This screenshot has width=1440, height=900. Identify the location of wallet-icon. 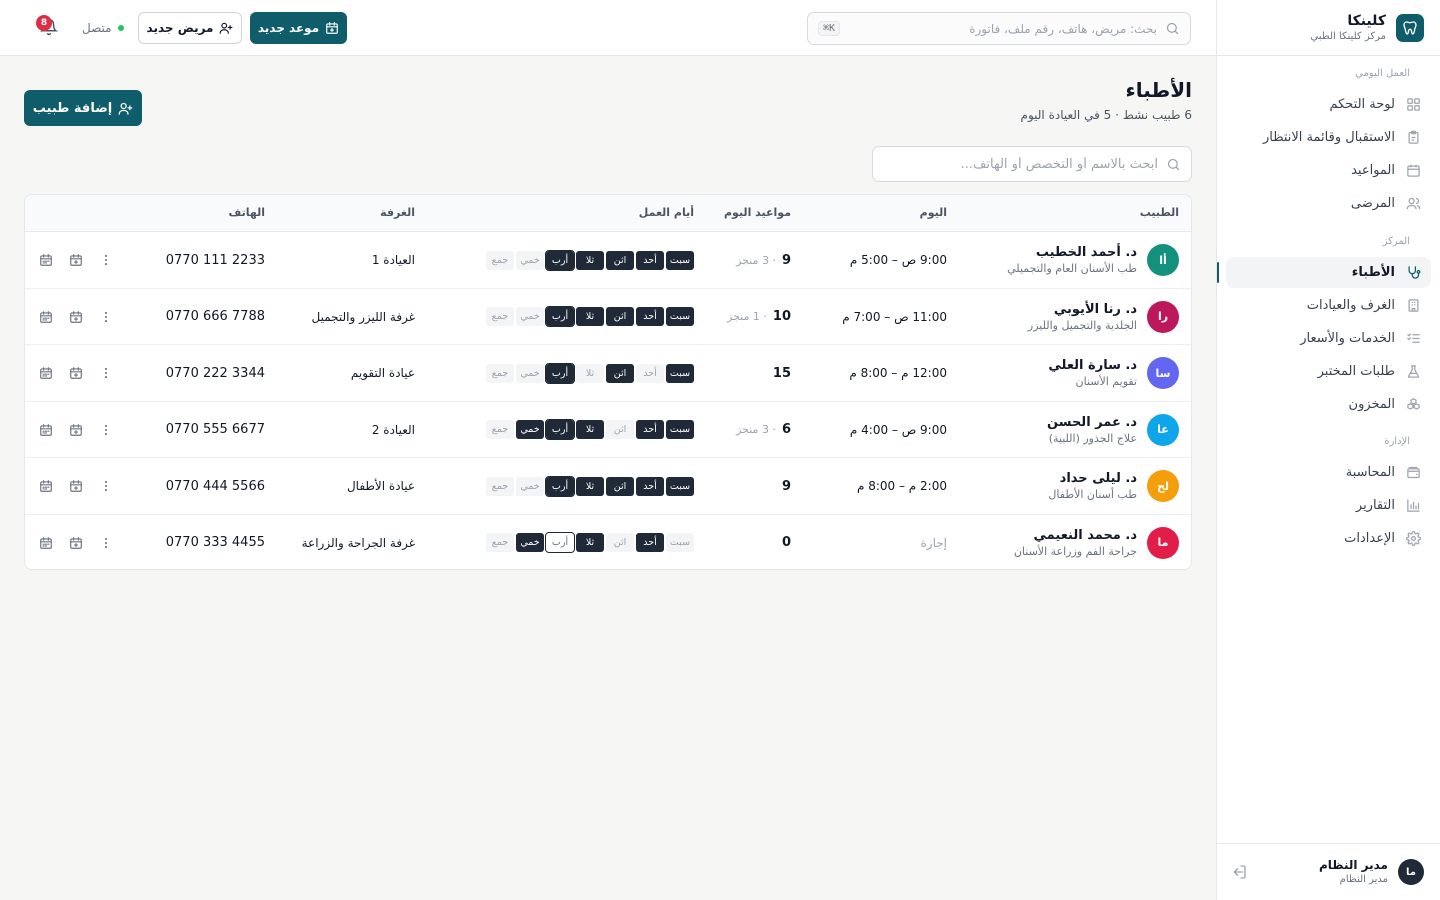
(1413, 473).